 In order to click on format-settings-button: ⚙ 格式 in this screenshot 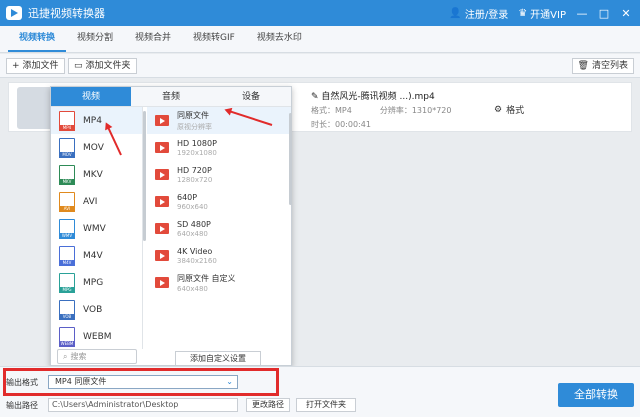, I will do `click(509, 110)`.